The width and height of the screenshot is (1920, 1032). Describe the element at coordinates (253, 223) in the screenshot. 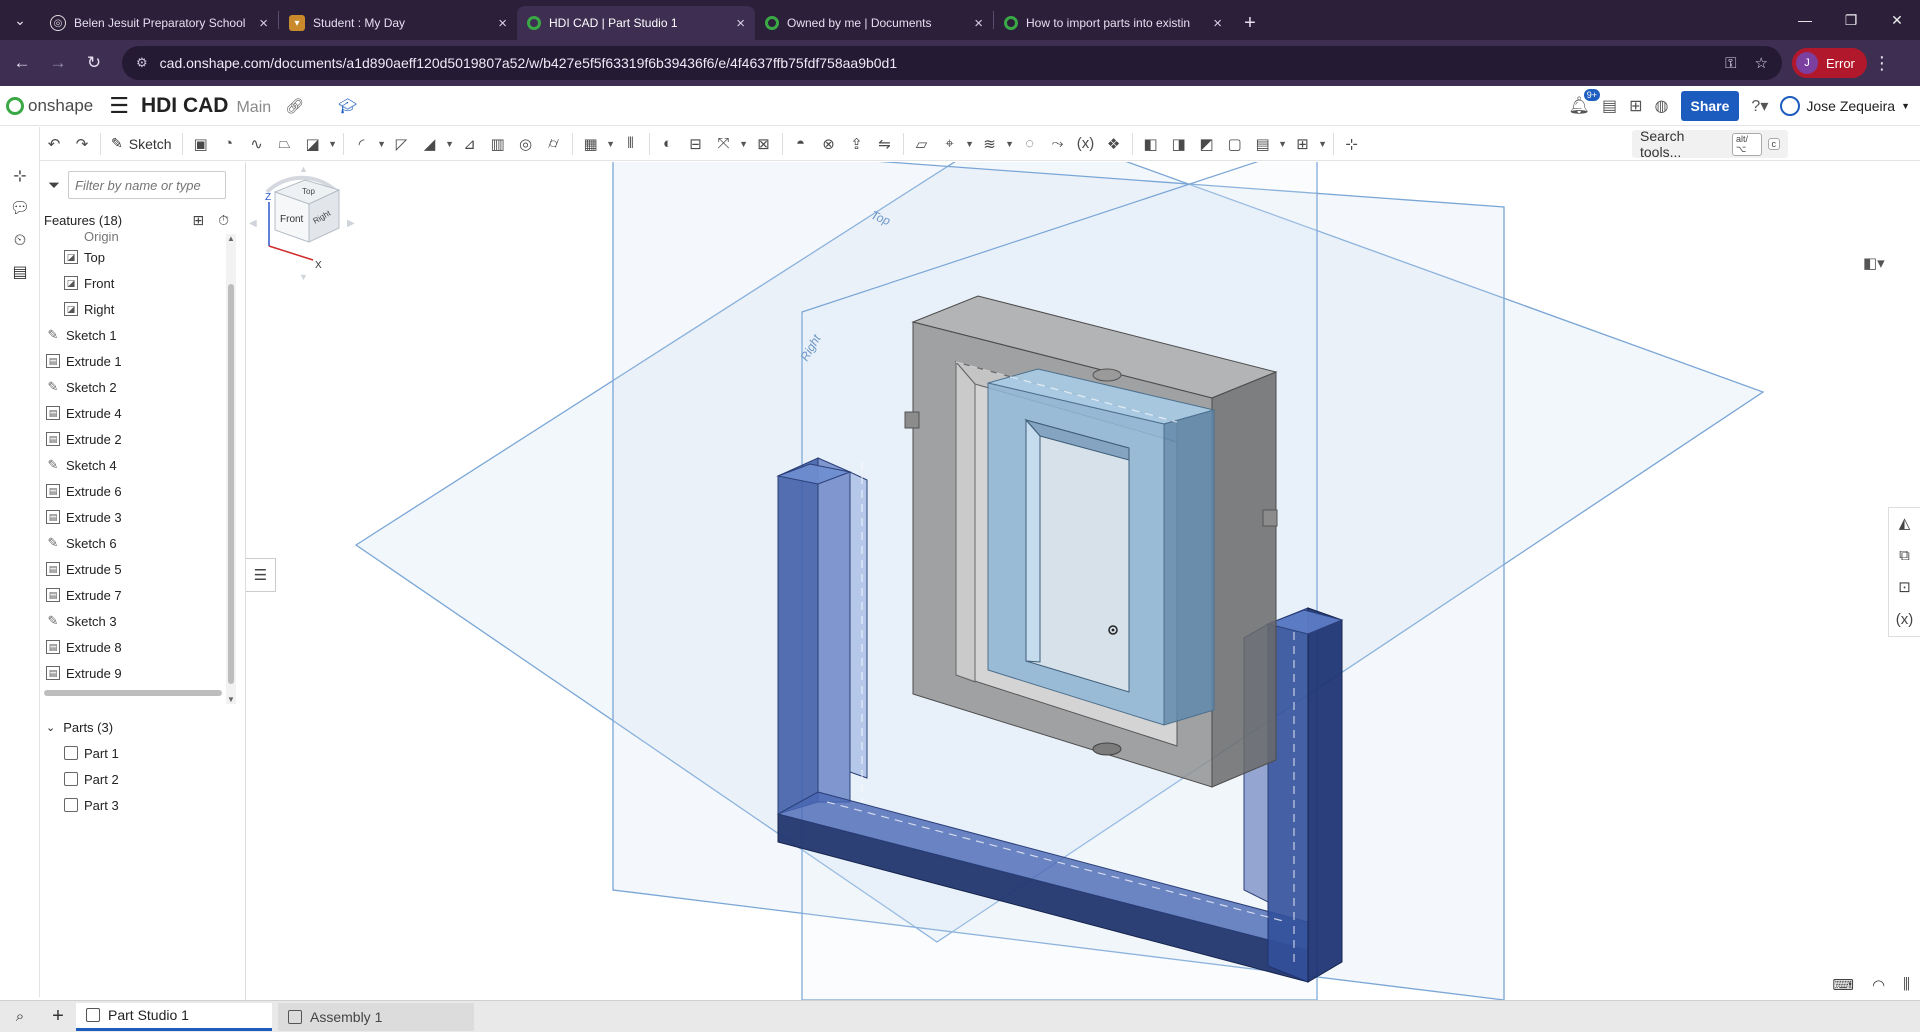

I see `rotate-left-icon: ◀` at that location.